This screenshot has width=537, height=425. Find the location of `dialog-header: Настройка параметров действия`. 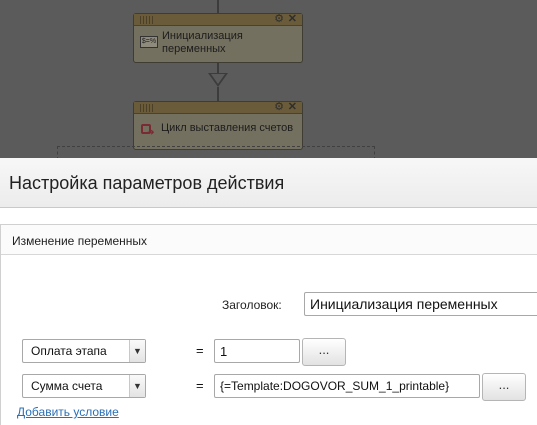

dialog-header: Настройка параметров действия is located at coordinates (268, 183).